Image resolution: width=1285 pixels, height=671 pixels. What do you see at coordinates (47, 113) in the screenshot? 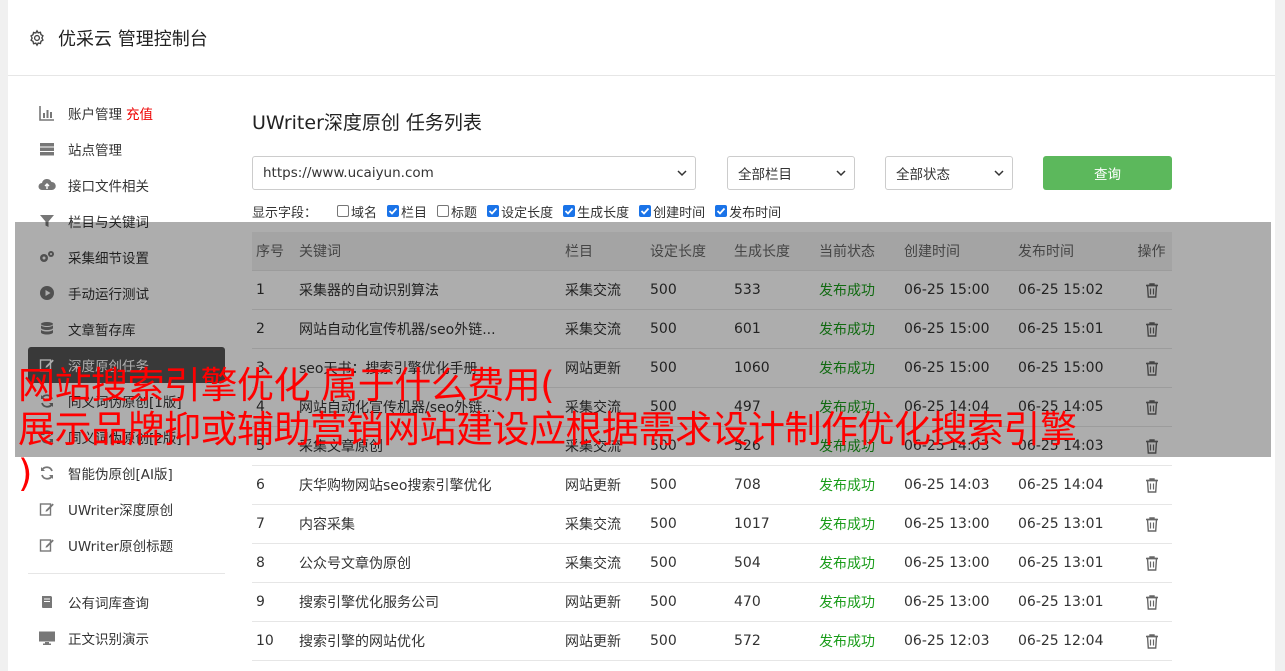
I see `bar-chart-icon` at bounding box center [47, 113].